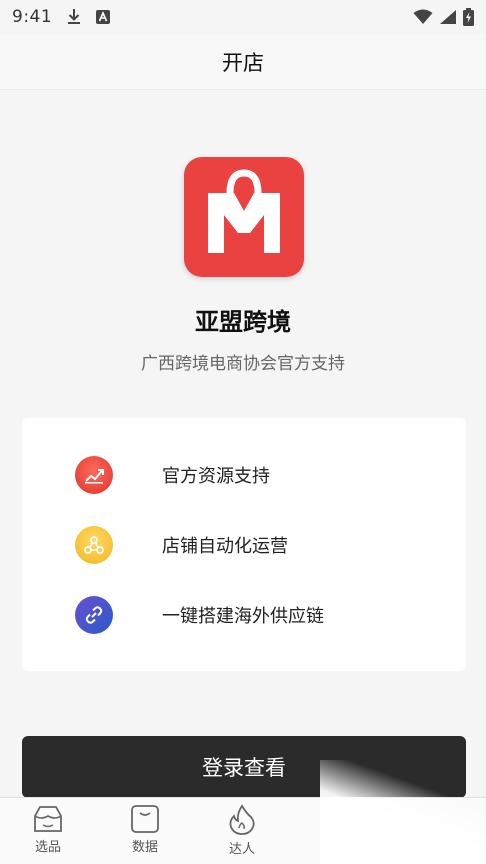  What do you see at coordinates (32, 17) in the screenshot?
I see `status-time: 9:41` at bounding box center [32, 17].